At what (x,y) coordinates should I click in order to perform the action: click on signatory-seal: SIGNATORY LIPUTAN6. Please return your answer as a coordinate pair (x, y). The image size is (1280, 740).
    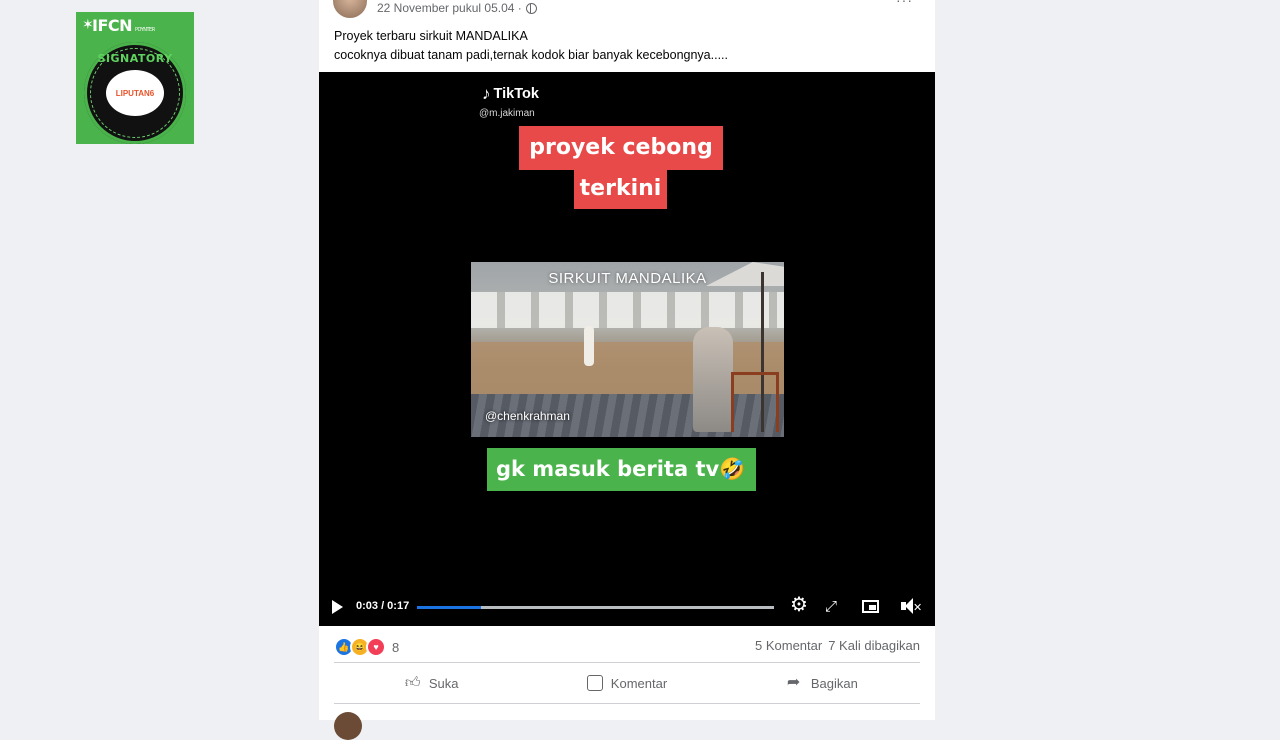
    Looking at the image, I should click on (135, 93).